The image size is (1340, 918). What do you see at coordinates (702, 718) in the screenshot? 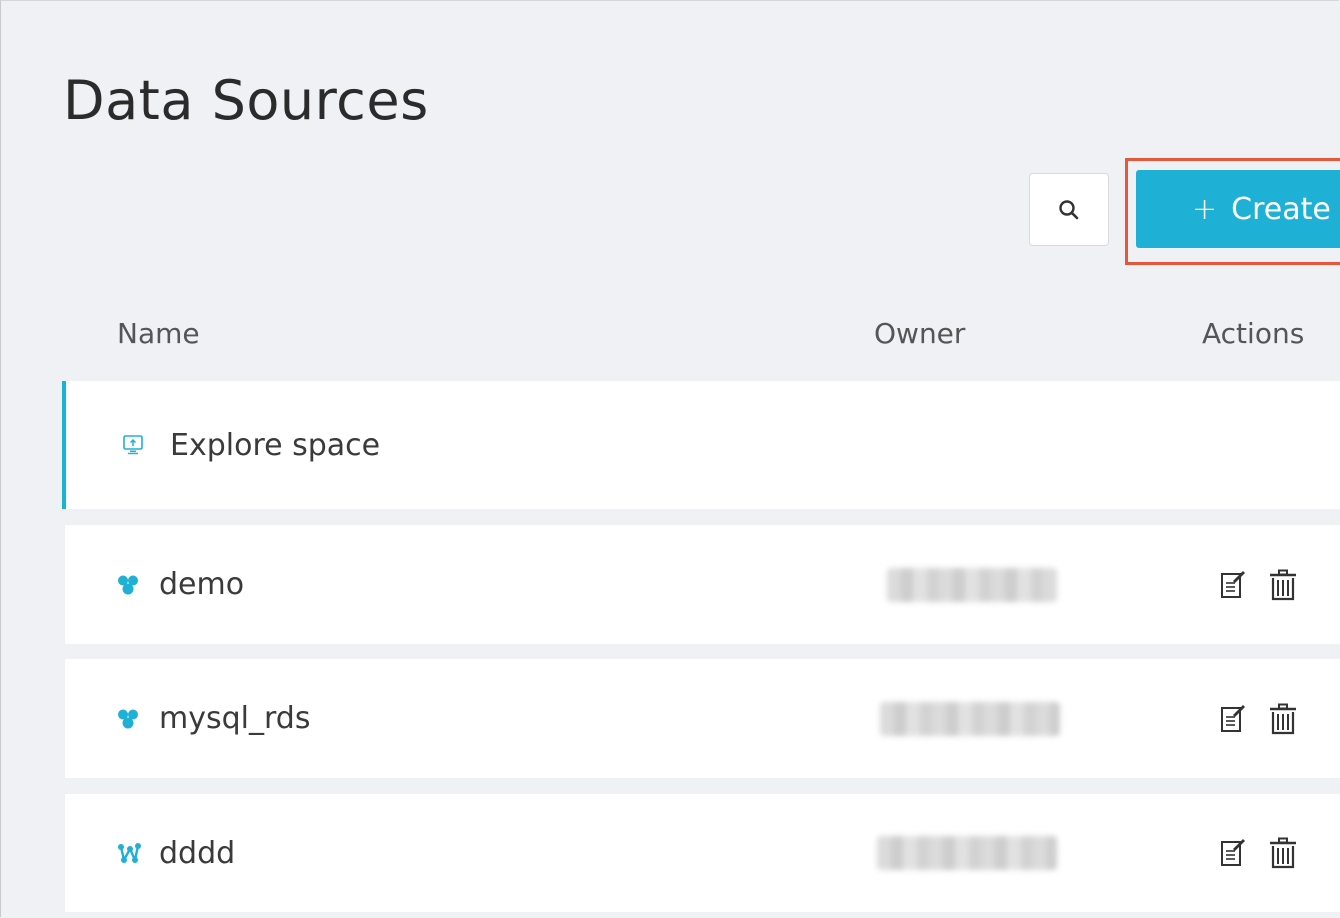
I see `table-row: mysql_rds` at bounding box center [702, 718].